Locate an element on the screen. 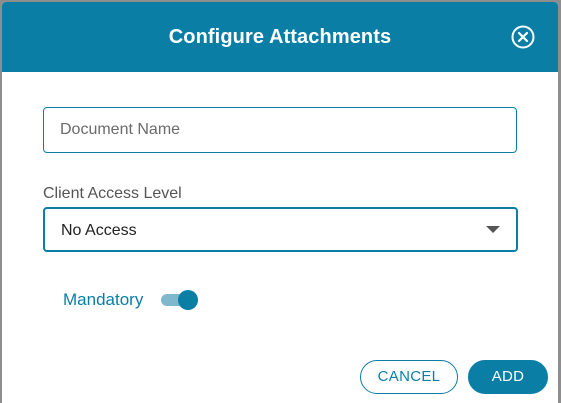 The height and width of the screenshot is (403, 561). client-access-level-select: No Access is located at coordinates (280, 229).